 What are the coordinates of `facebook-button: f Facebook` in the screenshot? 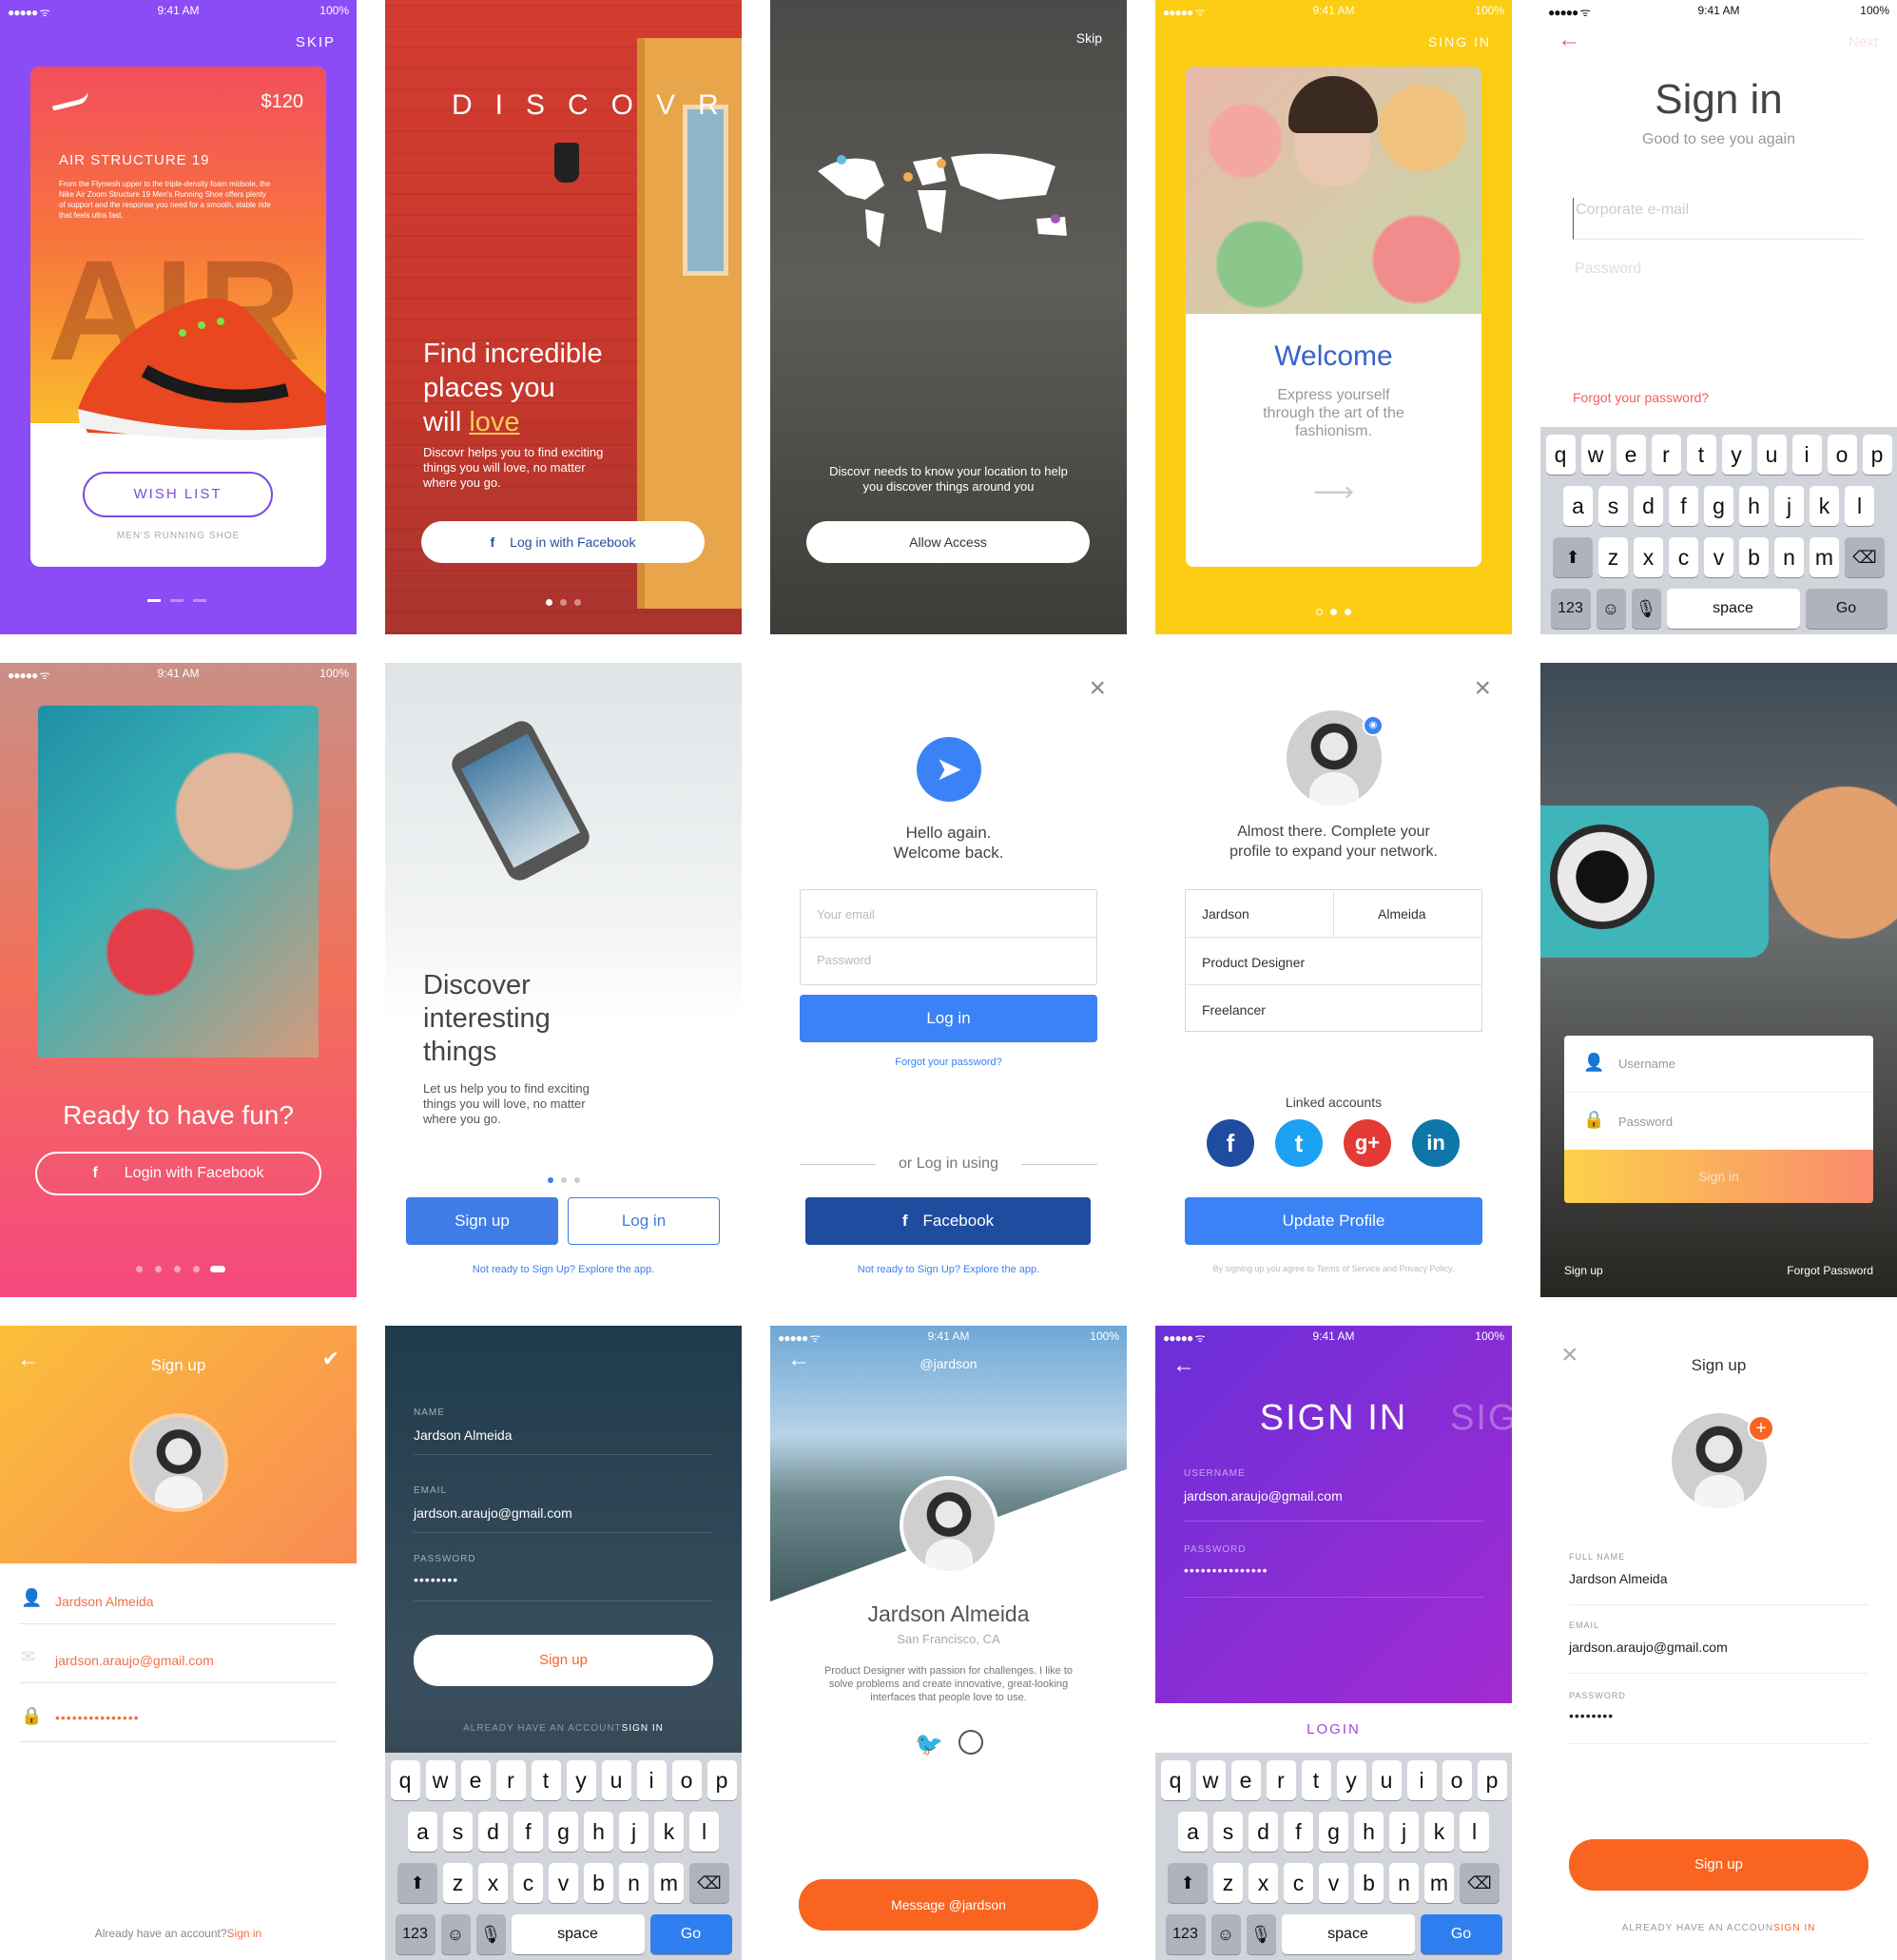 It's located at (948, 1221).